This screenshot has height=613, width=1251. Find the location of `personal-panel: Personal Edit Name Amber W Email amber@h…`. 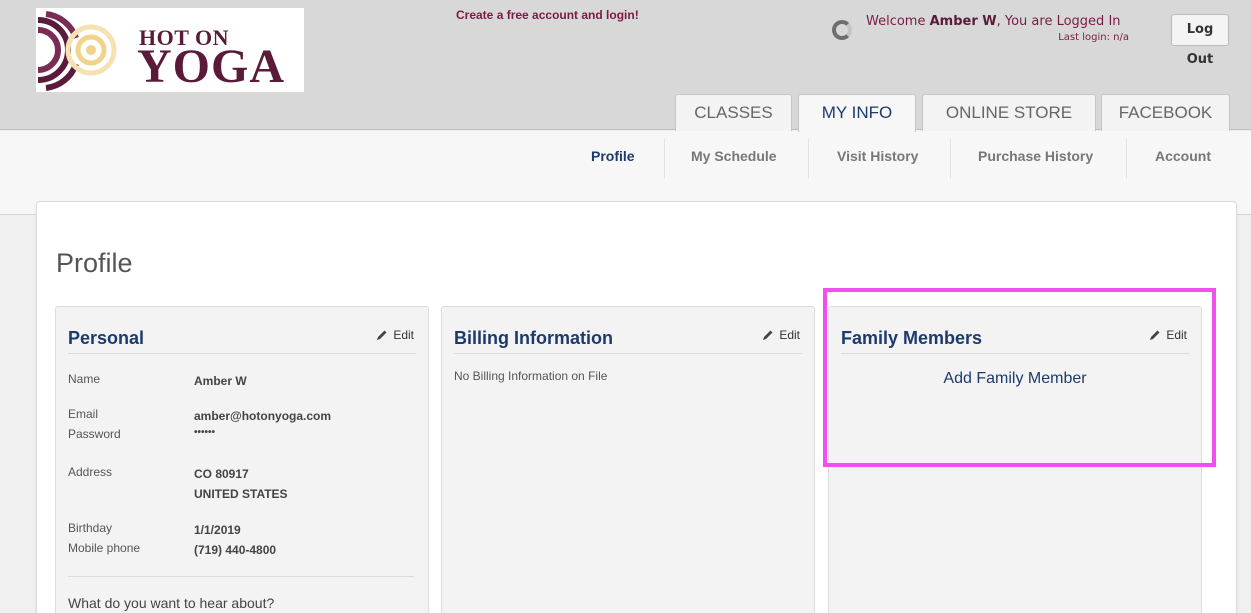

personal-panel: Personal Edit Name Amber W Email amber@h… is located at coordinates (242, 459).